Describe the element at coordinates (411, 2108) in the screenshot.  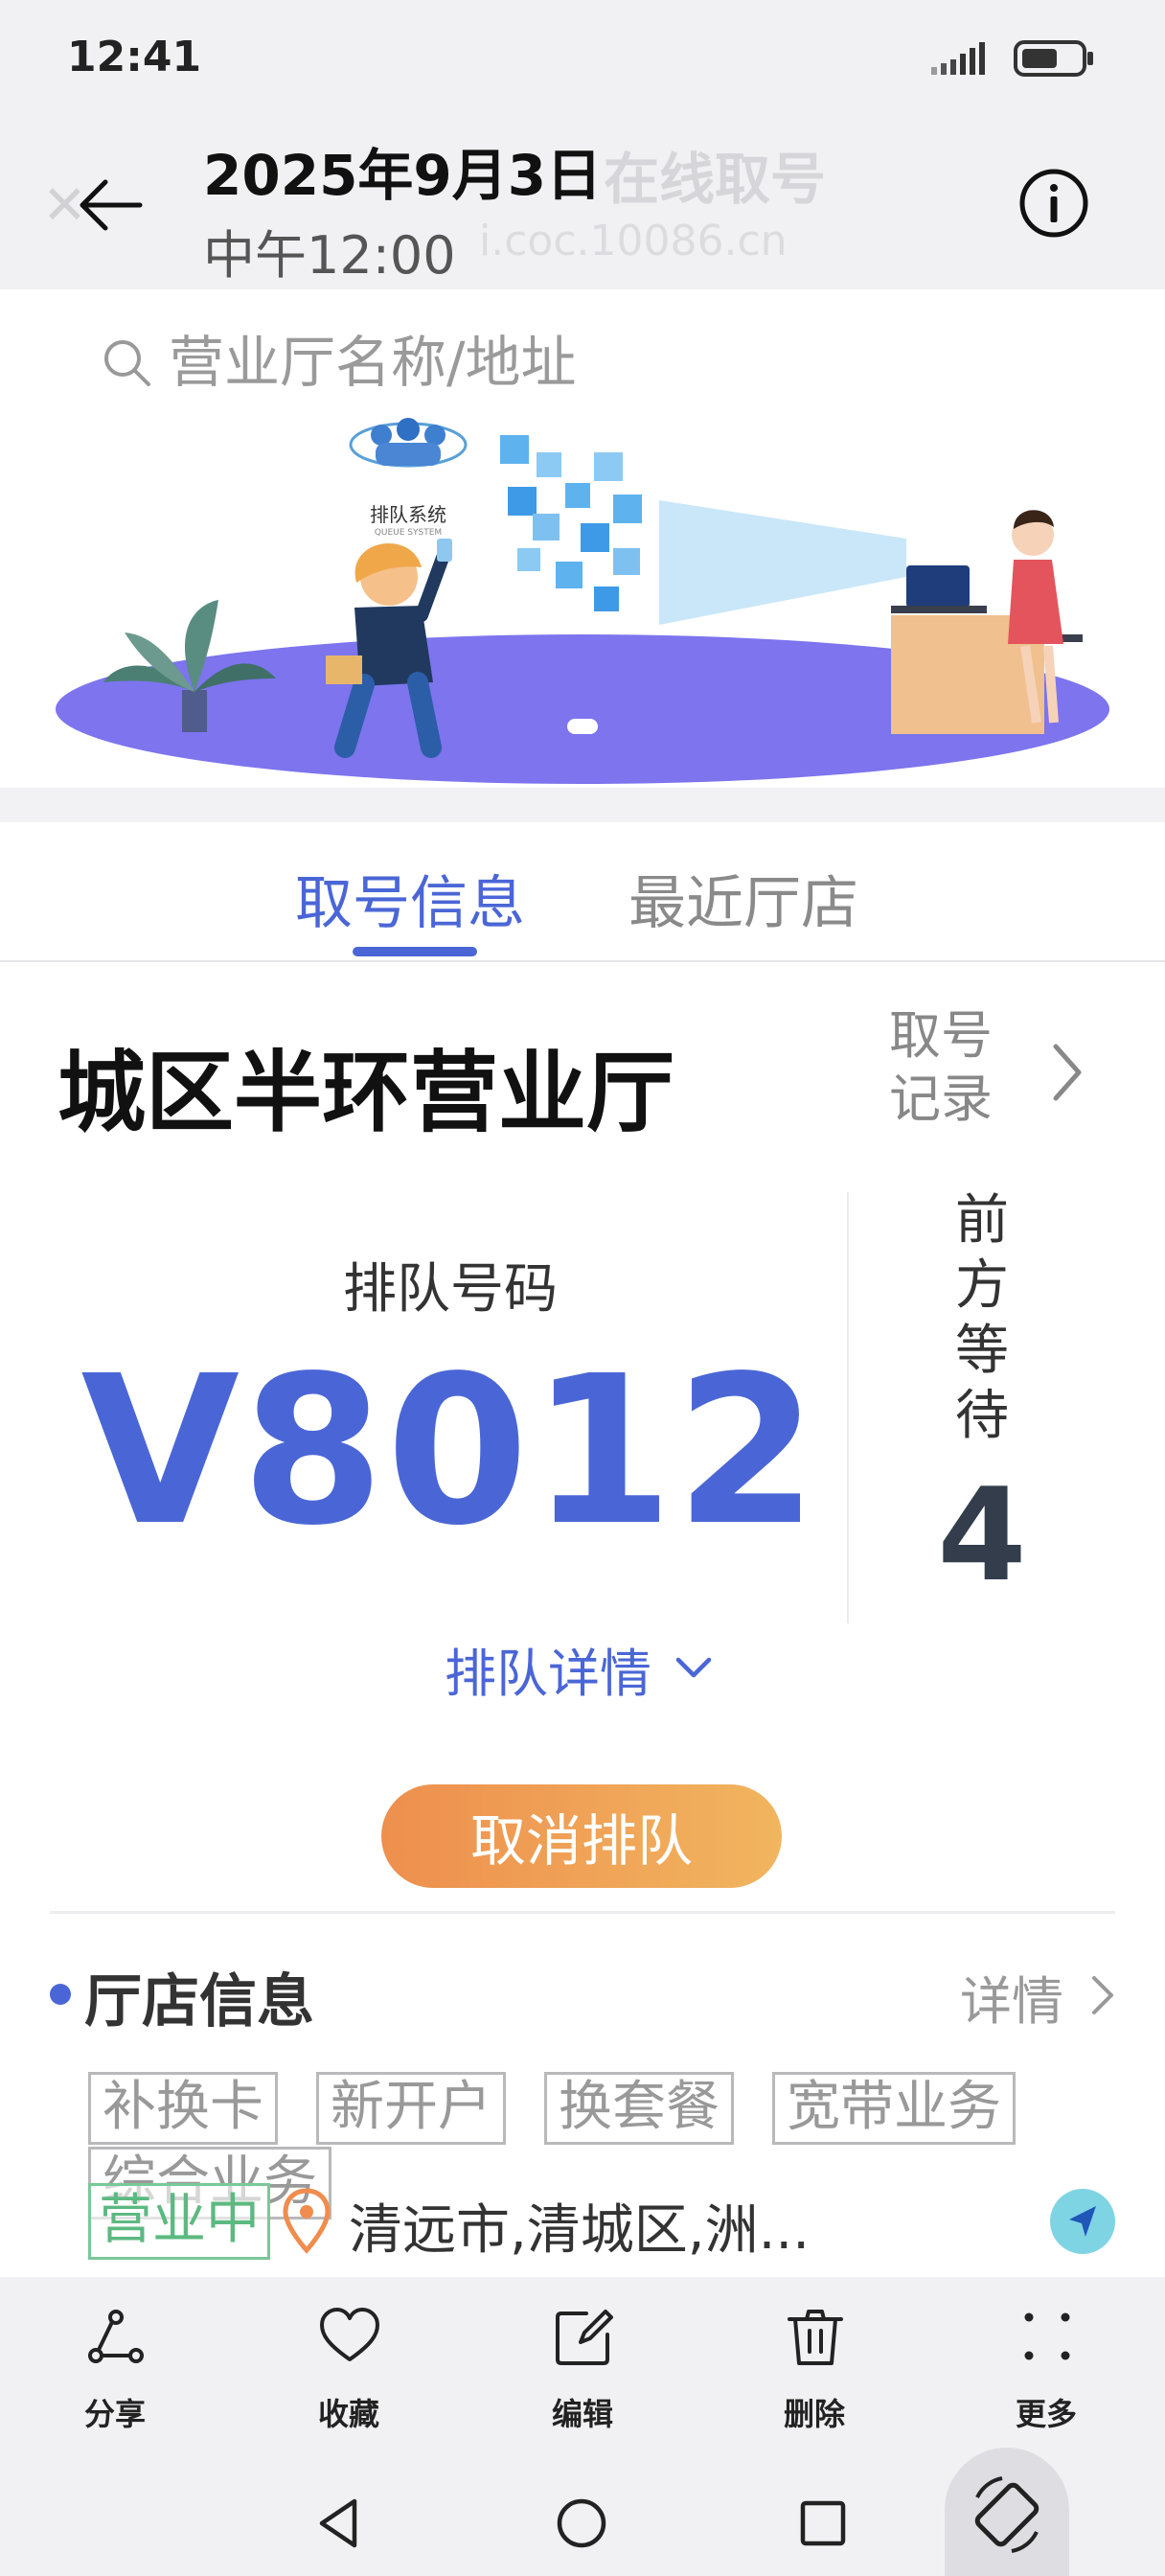
I see `service-tag: 新开户` at that location.